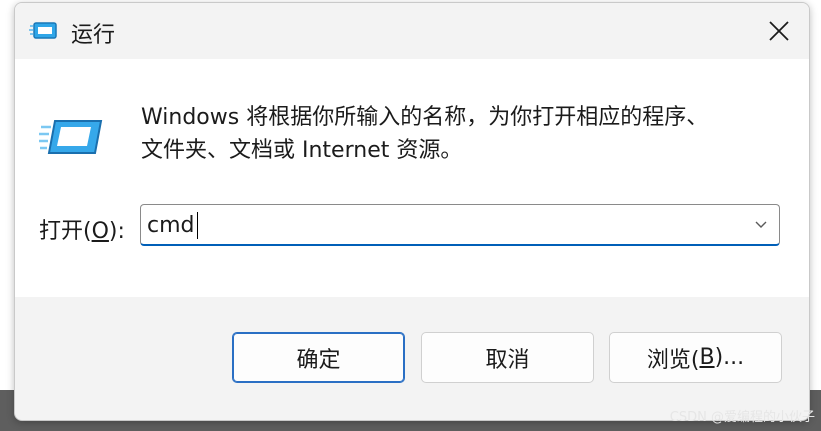 This screenshot has height=431, width=821. What do you see at coordinates (43, 30) in the screenshot?
I see `run-app-icon` at bounding box center [43, 30].